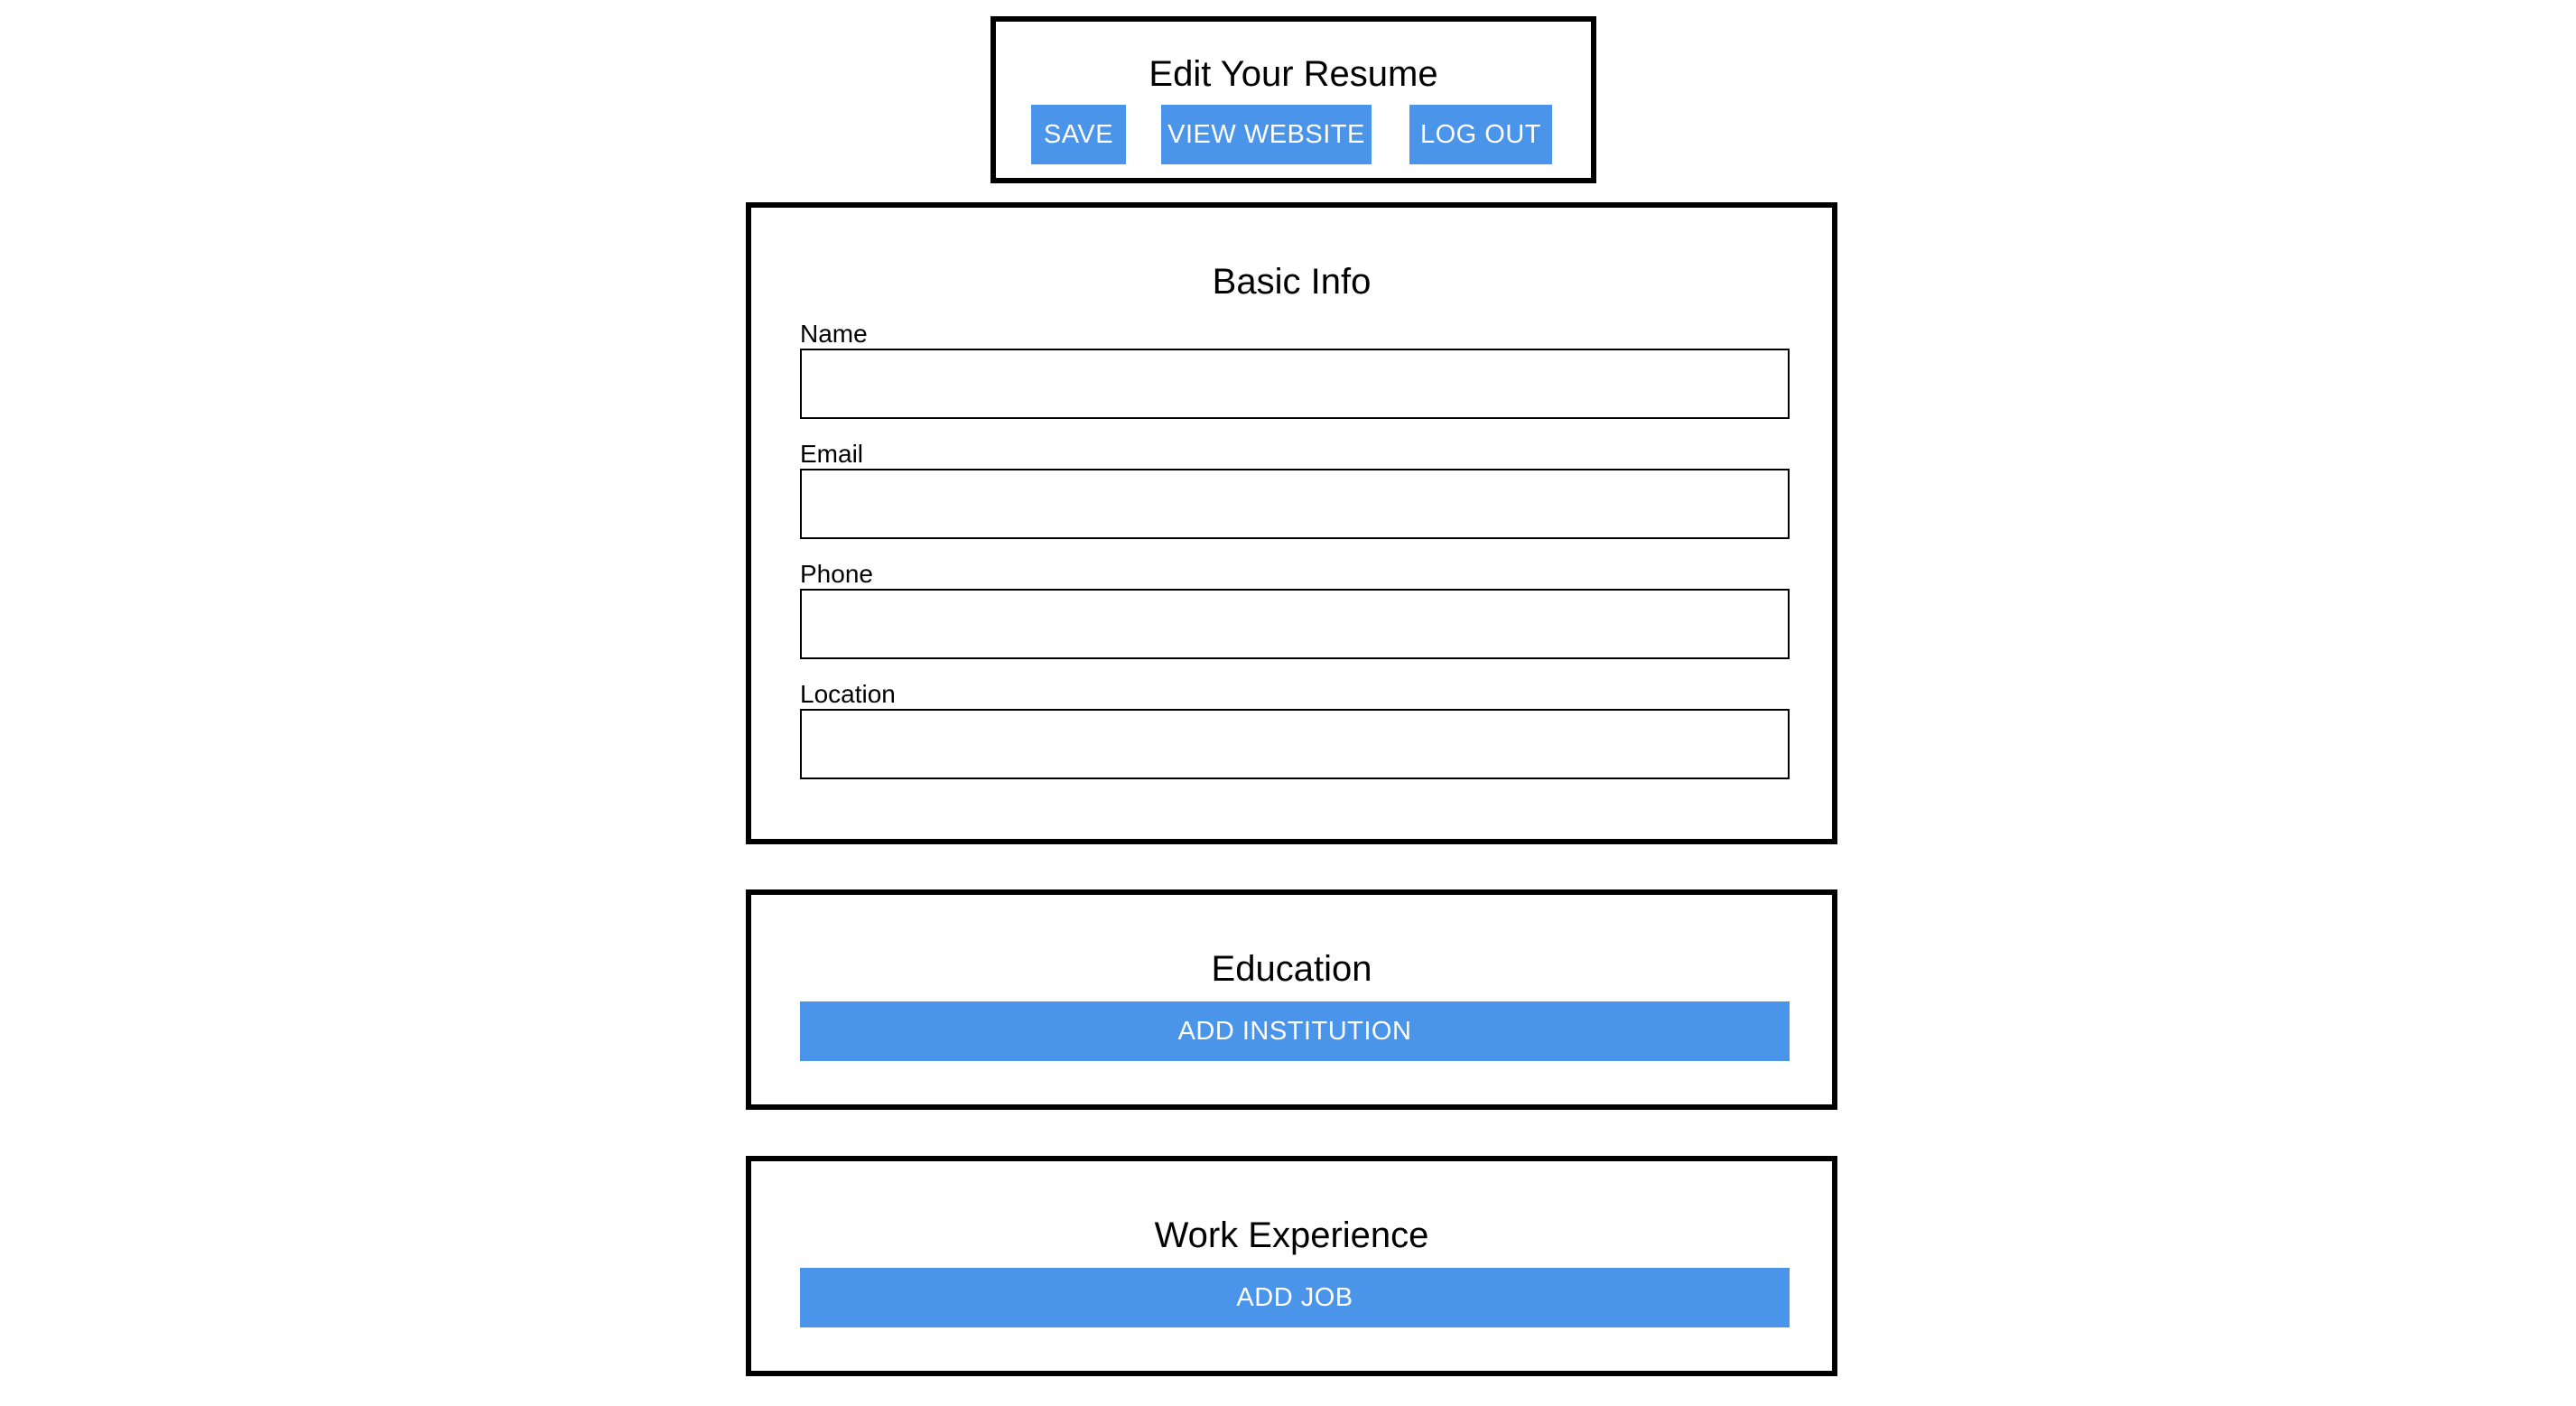 This screenshot has width=2576, height=1406. Describe the element at coordinates (1291, 1266) in the screenshot. I see `work-experience-section: Work Experience ADD JOB` at that location.